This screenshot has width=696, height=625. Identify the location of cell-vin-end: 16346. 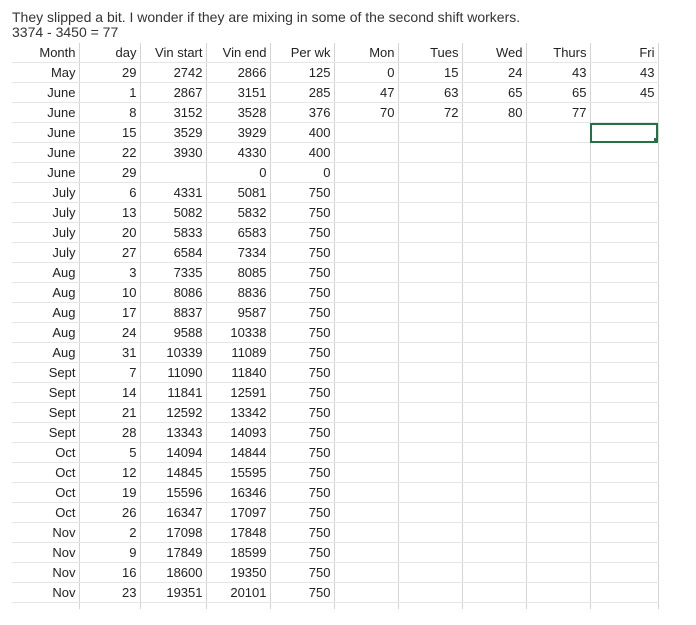
(238, 492).